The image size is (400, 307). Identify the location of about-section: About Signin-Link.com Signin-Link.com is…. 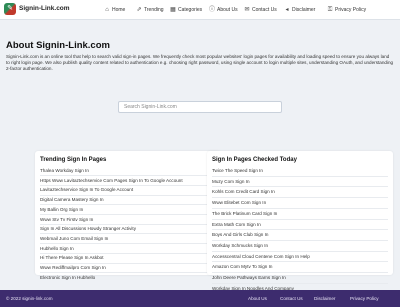
(200, 56).